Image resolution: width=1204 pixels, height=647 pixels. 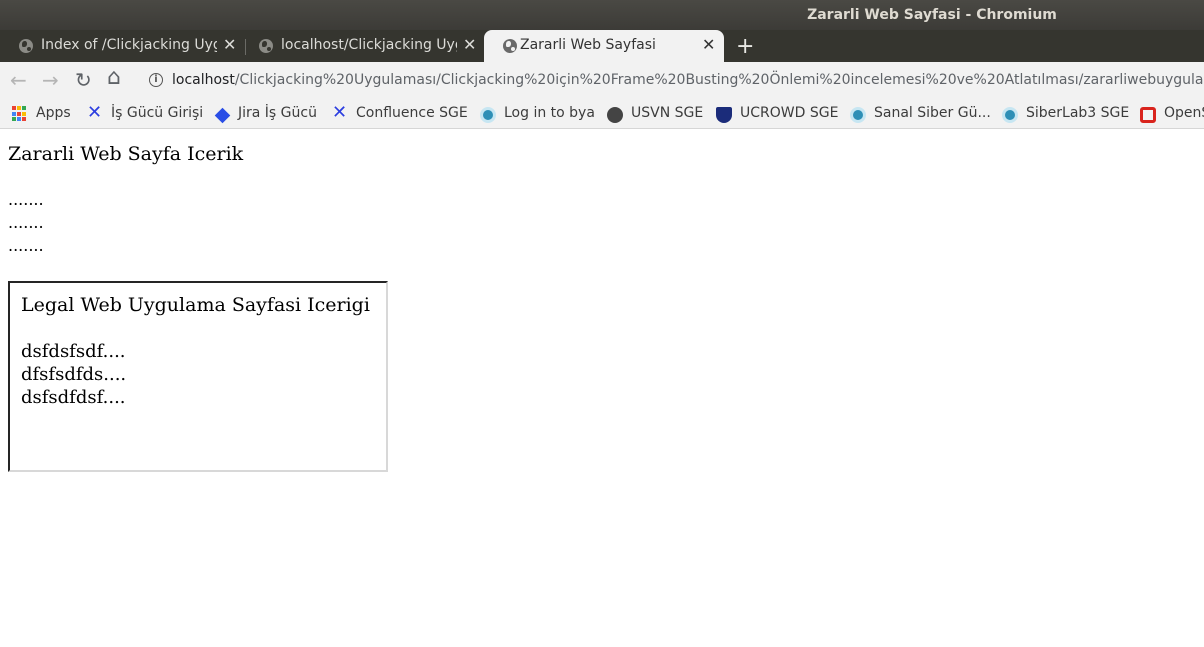 What do you see at coordinates (724, 115) in the screenshot?
I see `shield-icon` at bounding box center [724, 115].